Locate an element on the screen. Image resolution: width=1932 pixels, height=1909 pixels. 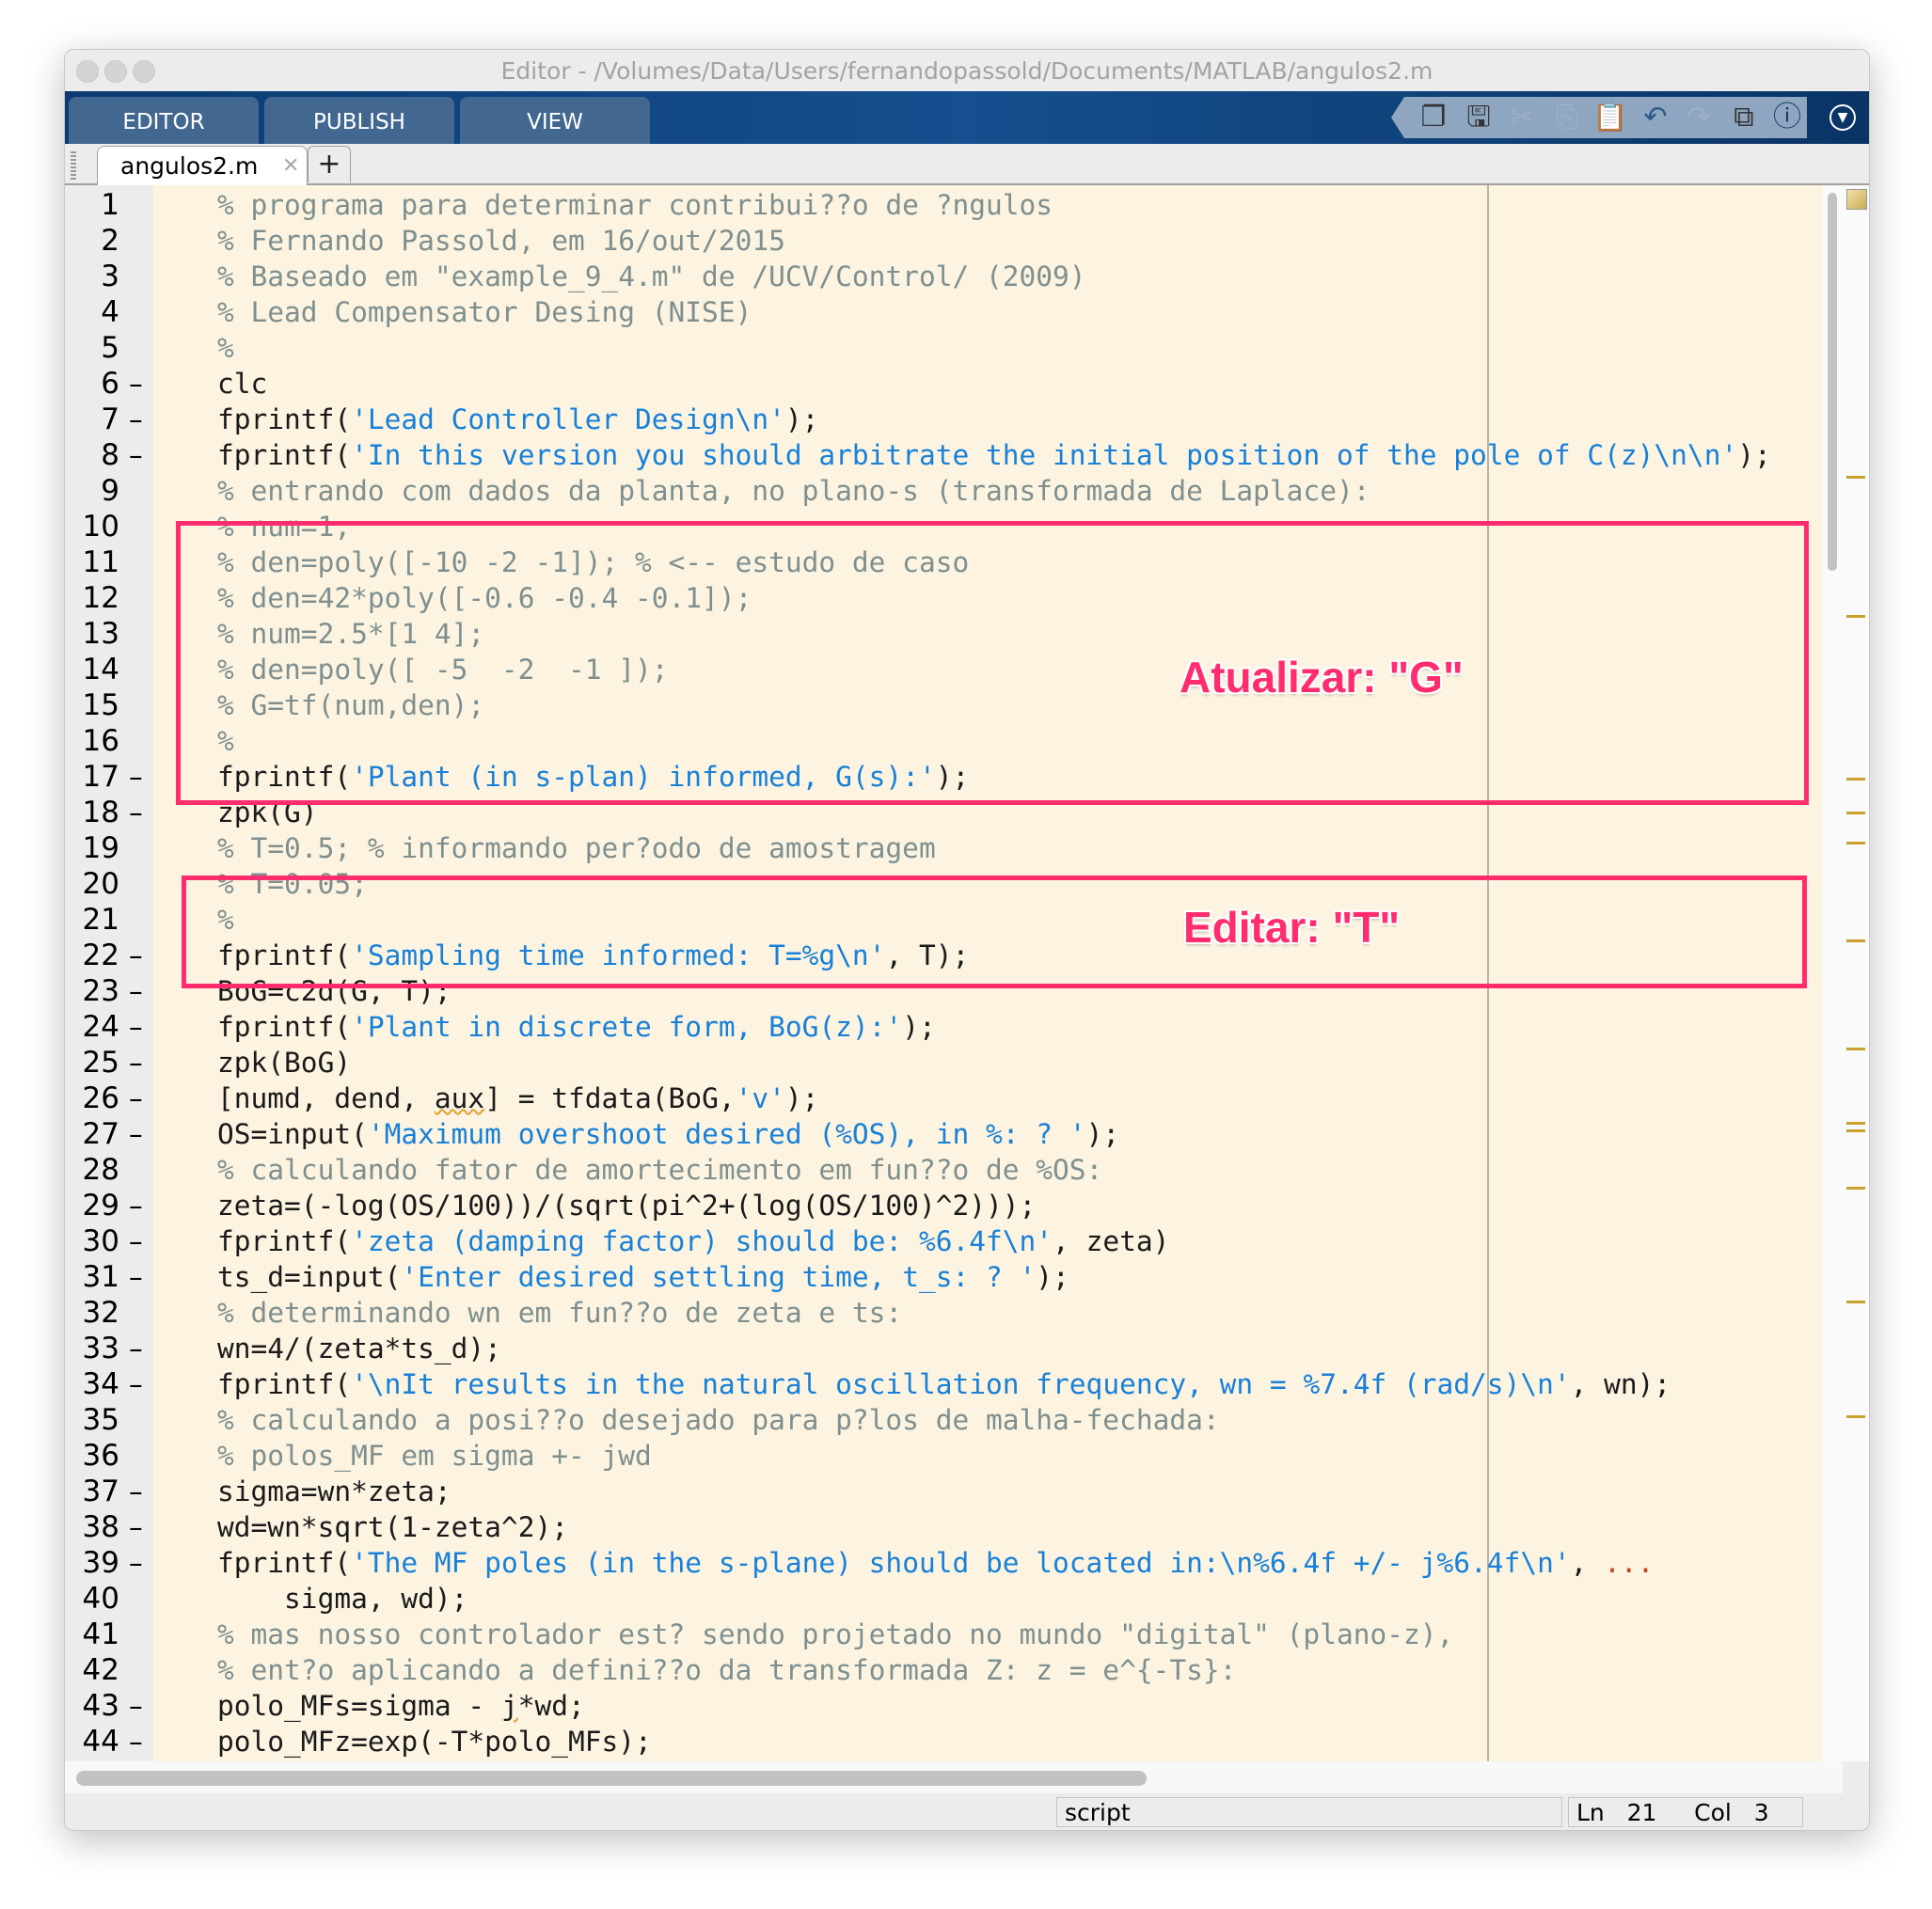
code-line: 6– clc is located at coordinates (943, 384).